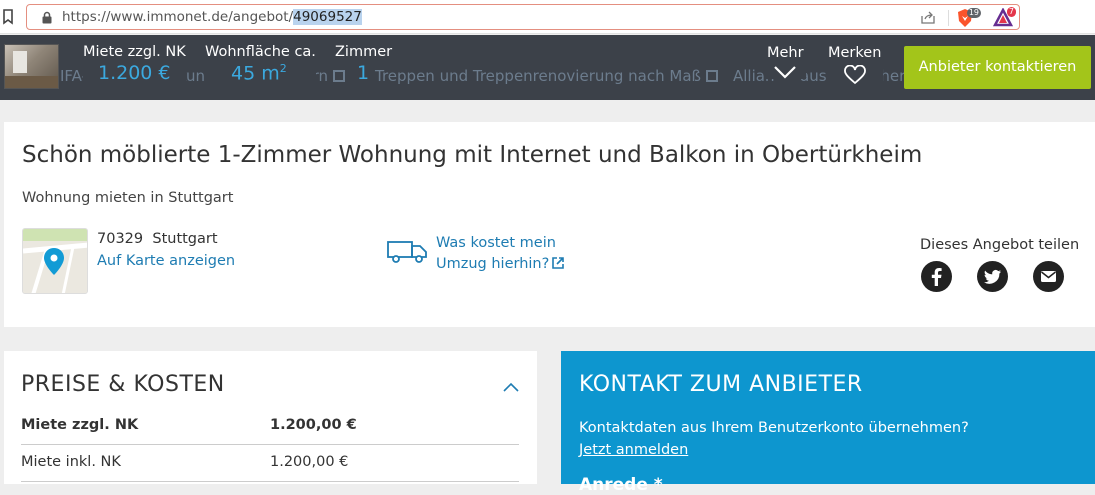 The image size is (1095, 495). Describe the element at coordinates (166, 261) in the screenshot. I see `show-on-map-link: Auf Karte anzeigen` at that location.